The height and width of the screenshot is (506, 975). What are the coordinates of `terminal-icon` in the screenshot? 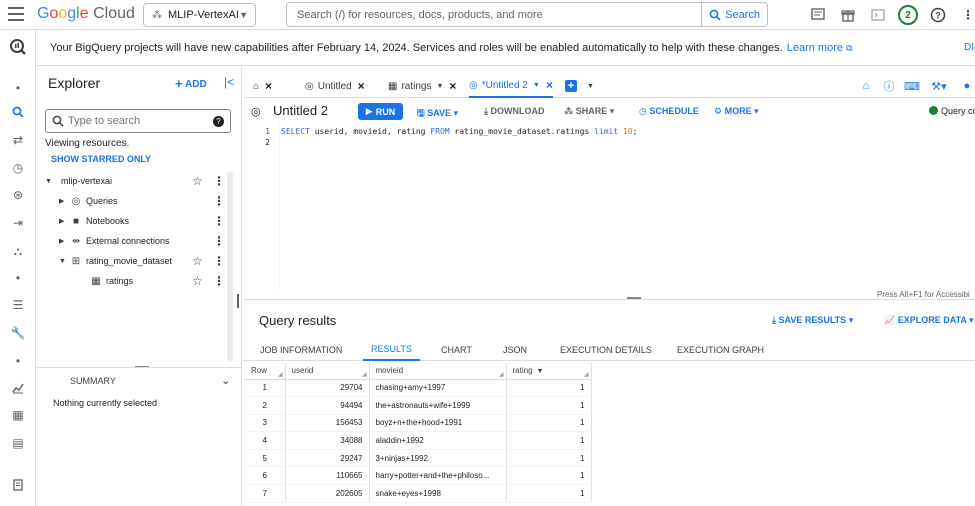 It's located at (878, 15).